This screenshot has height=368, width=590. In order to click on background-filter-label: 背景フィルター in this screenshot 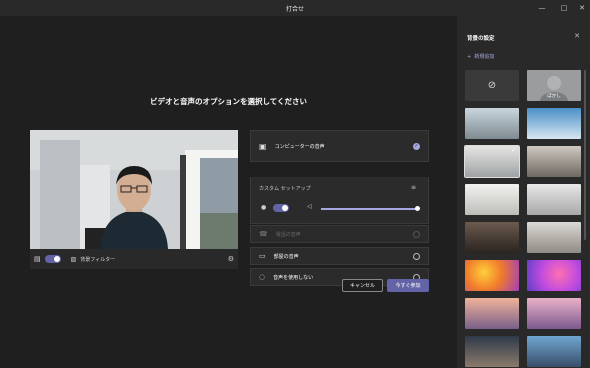, I will do `click(98, 259)`.